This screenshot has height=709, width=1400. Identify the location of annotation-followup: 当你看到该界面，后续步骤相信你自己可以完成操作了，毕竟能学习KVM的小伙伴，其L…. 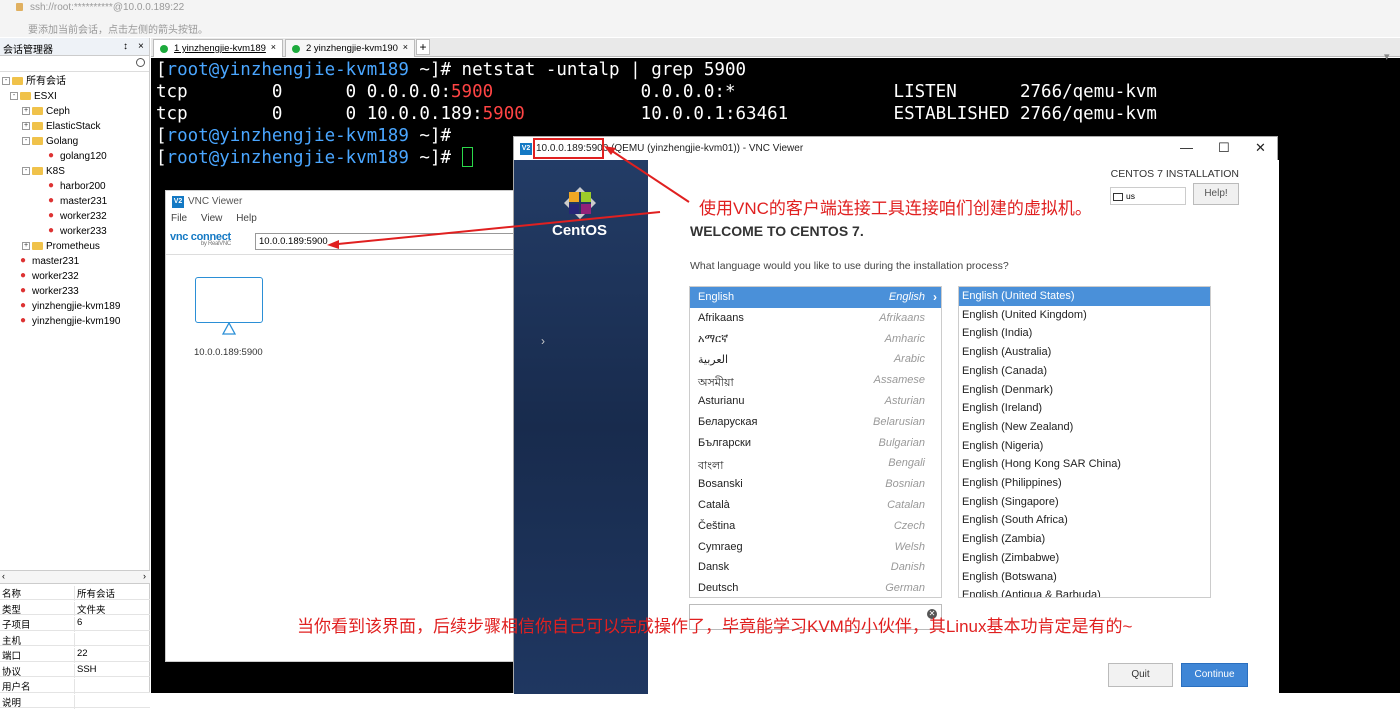
(714, 624).